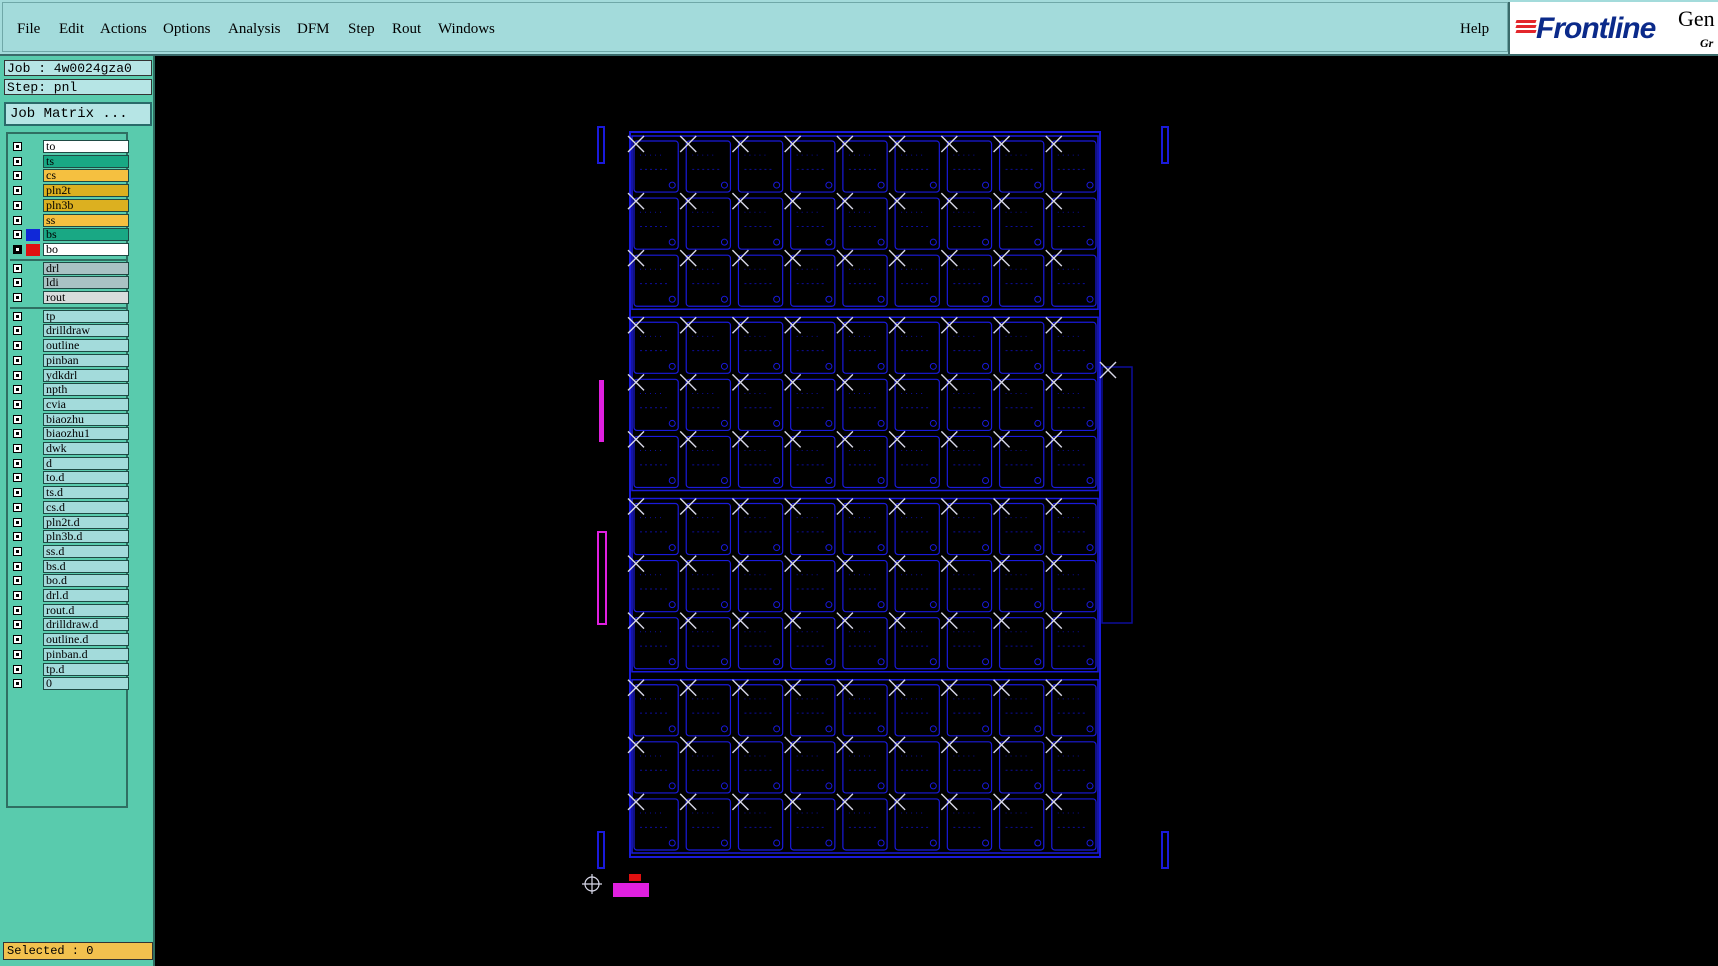  I want to click on layer-name-label: ts, so click(86, 161).